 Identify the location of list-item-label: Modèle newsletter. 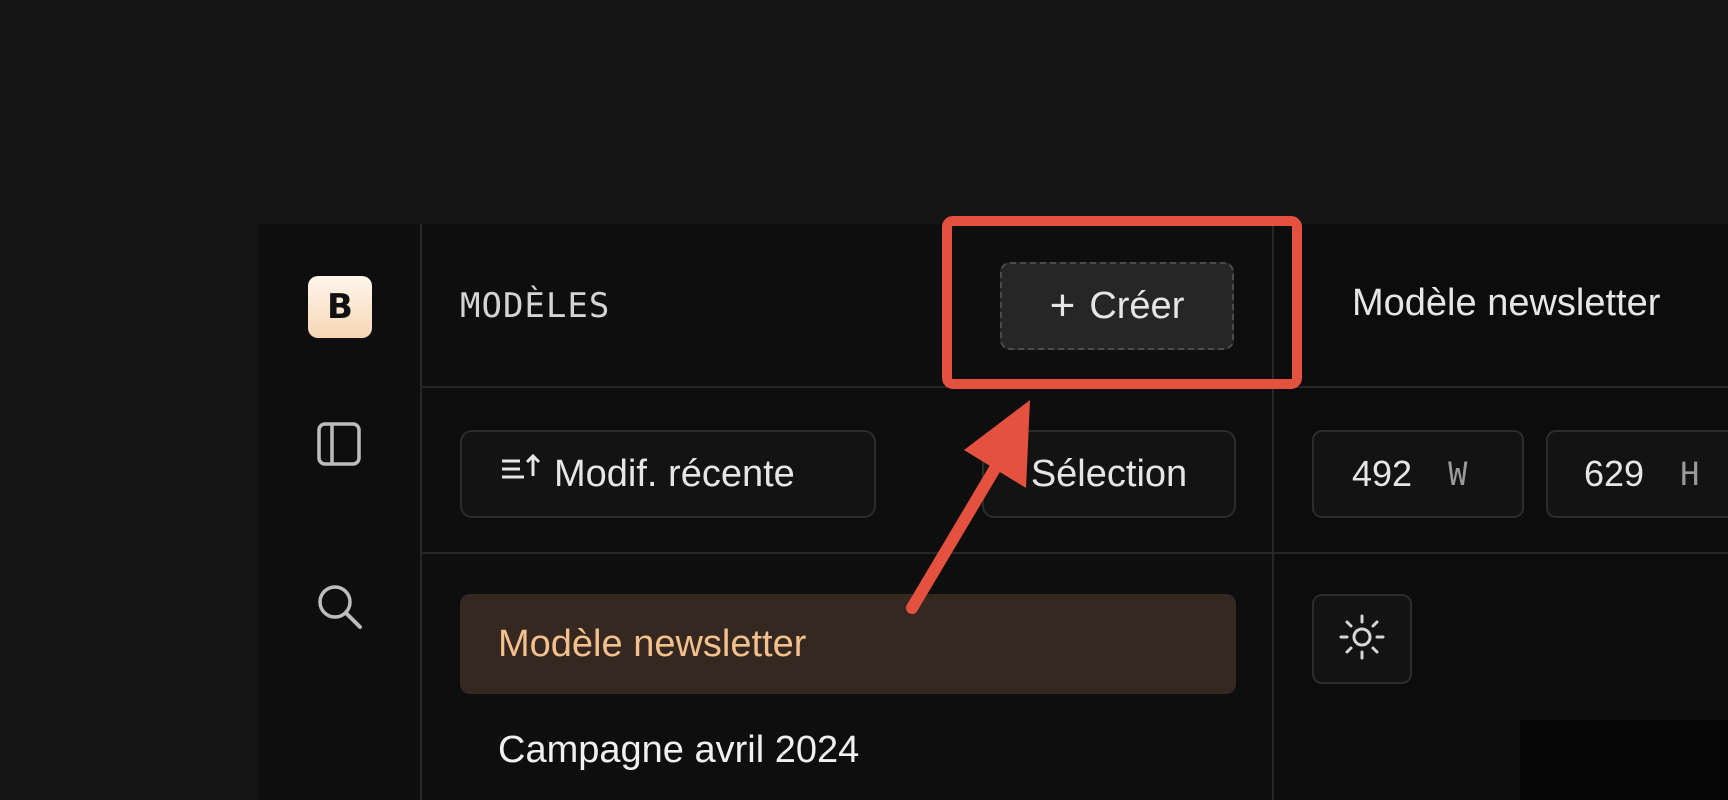
(652, 643).